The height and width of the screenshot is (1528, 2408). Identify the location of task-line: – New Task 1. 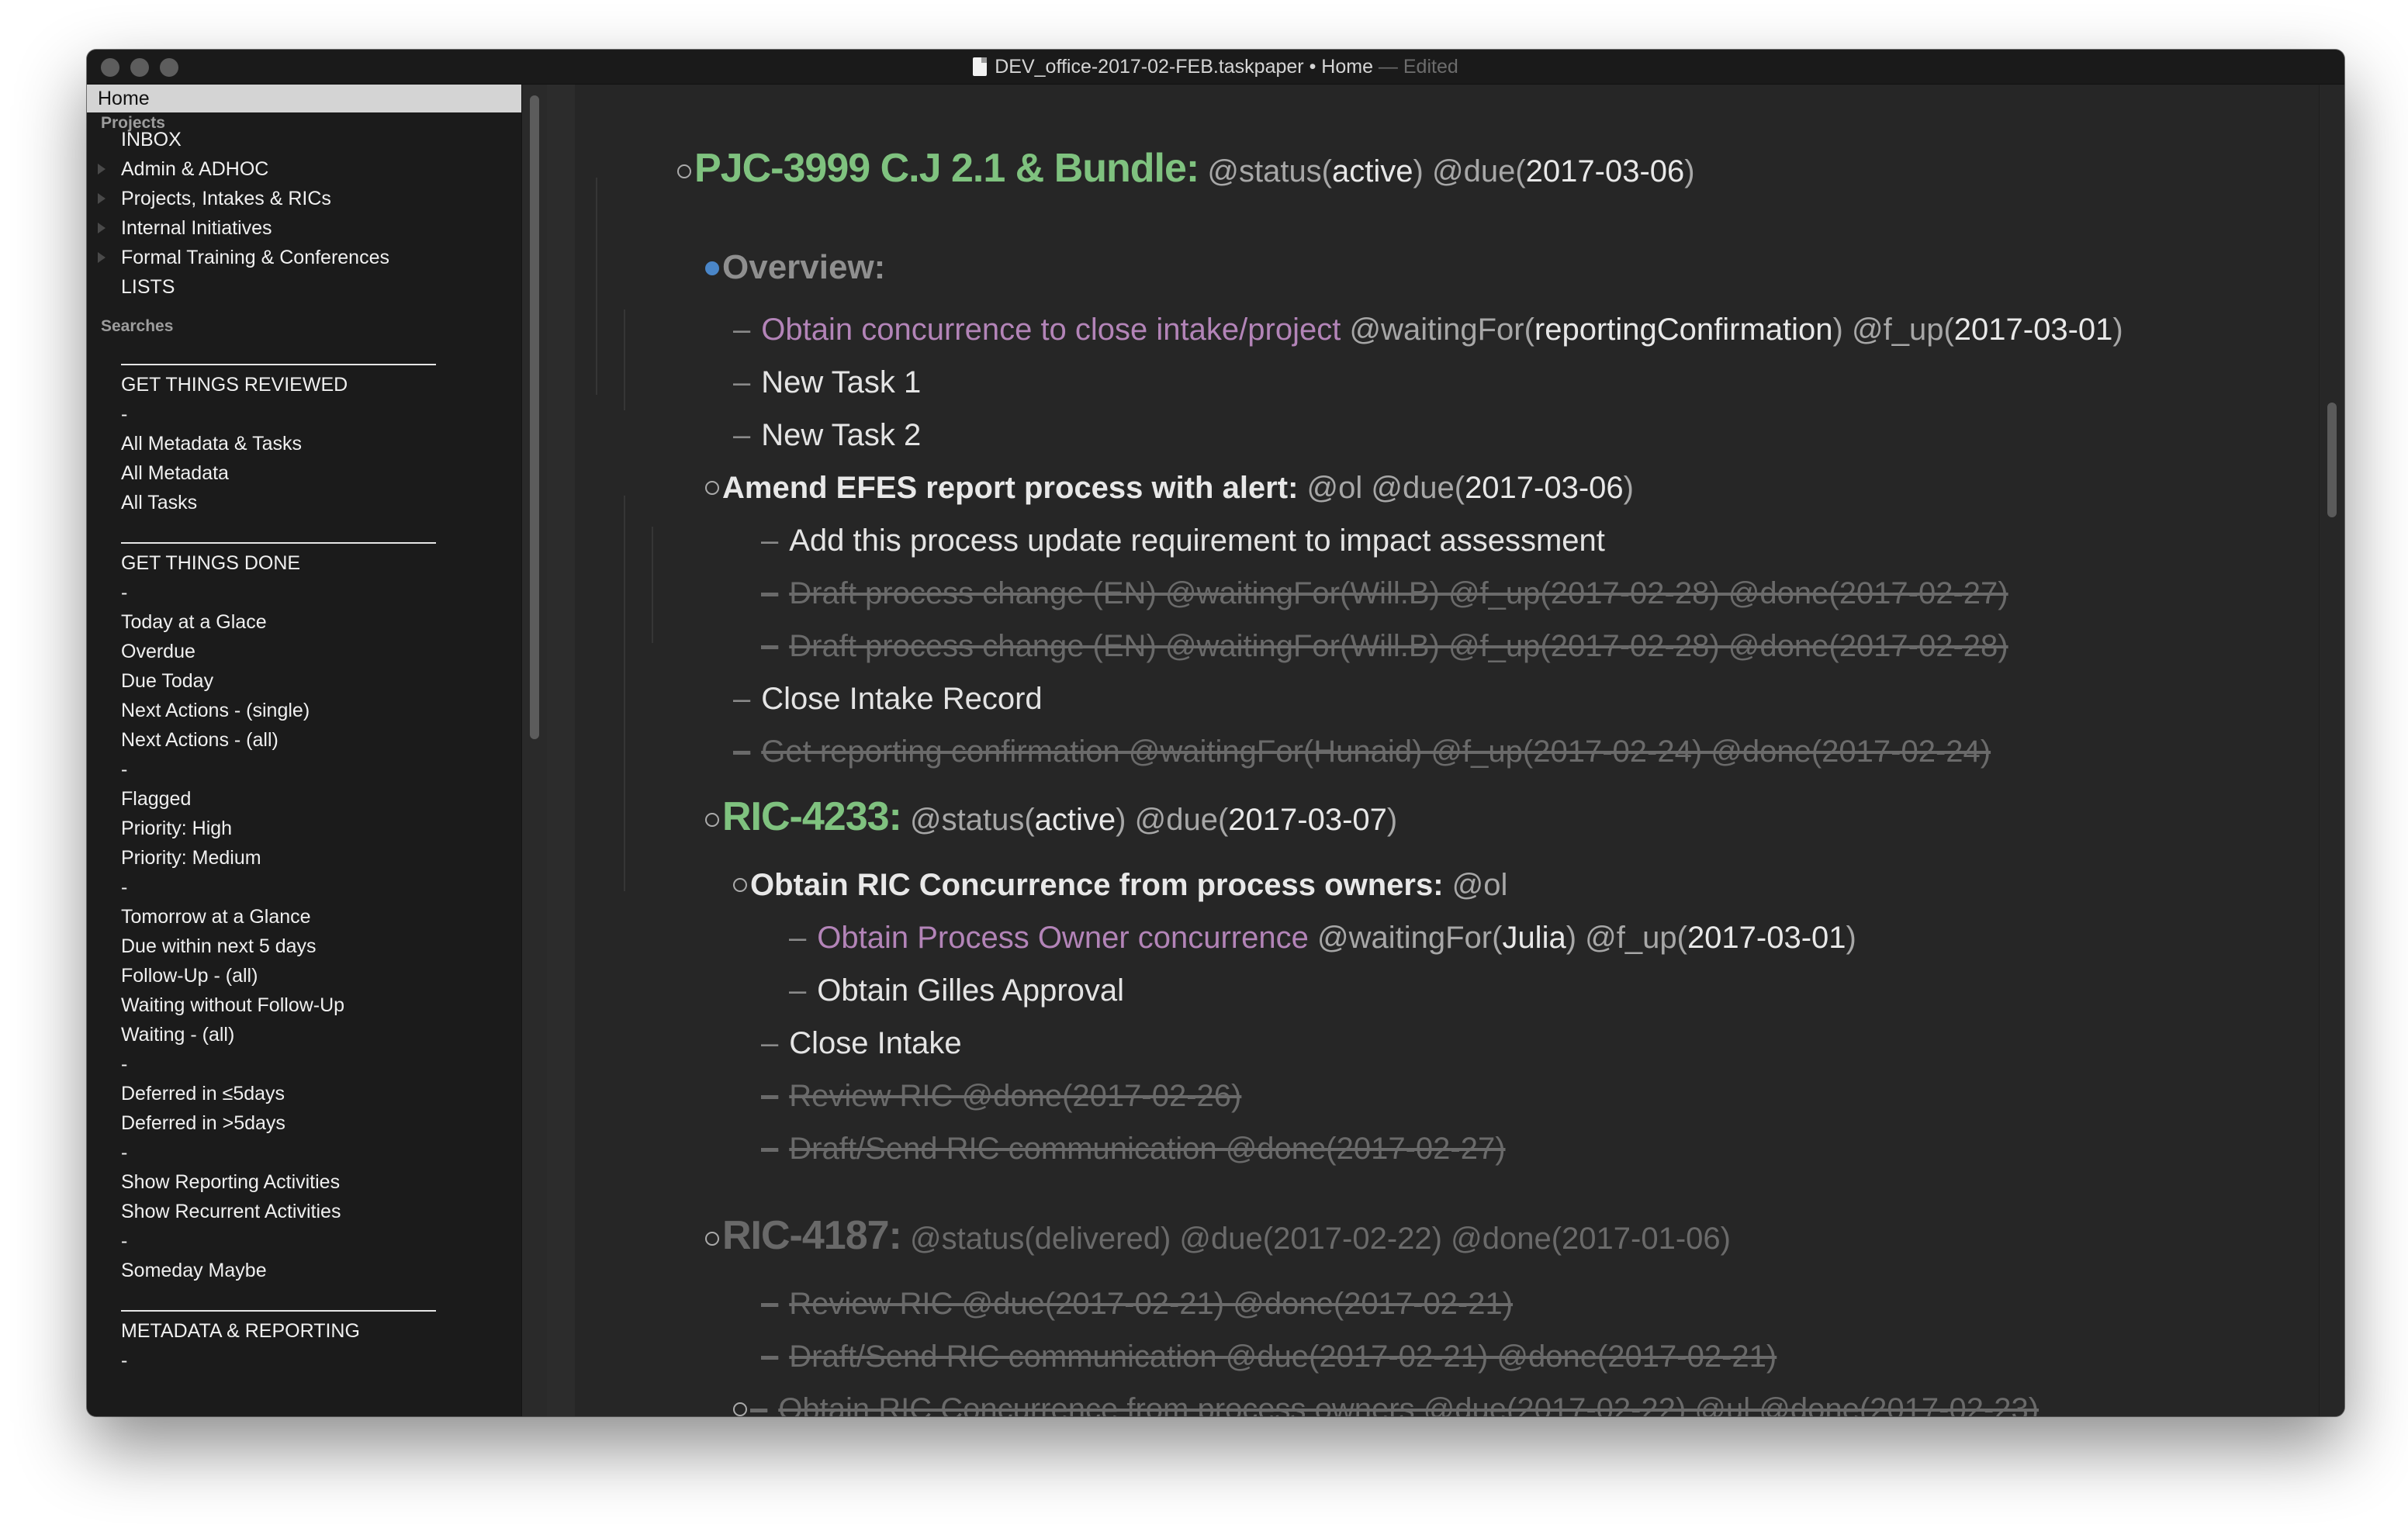
(827, 382).